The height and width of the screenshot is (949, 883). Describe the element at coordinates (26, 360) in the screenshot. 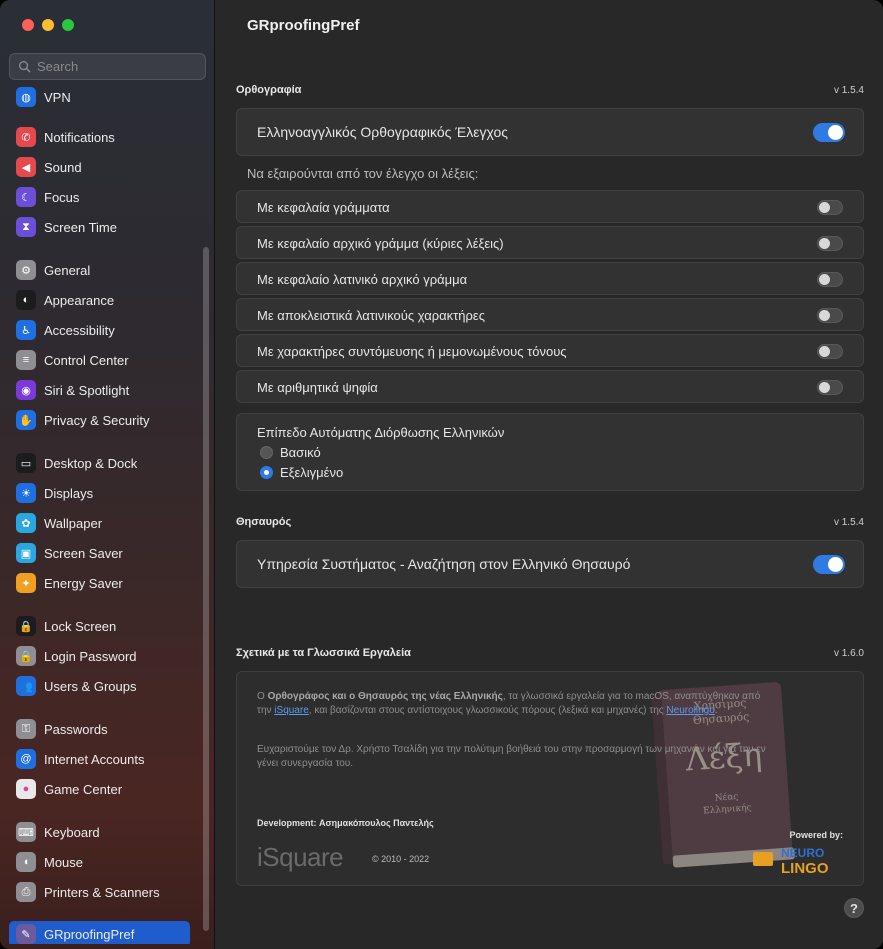

I see `control-center-icon: ≡` at that location.